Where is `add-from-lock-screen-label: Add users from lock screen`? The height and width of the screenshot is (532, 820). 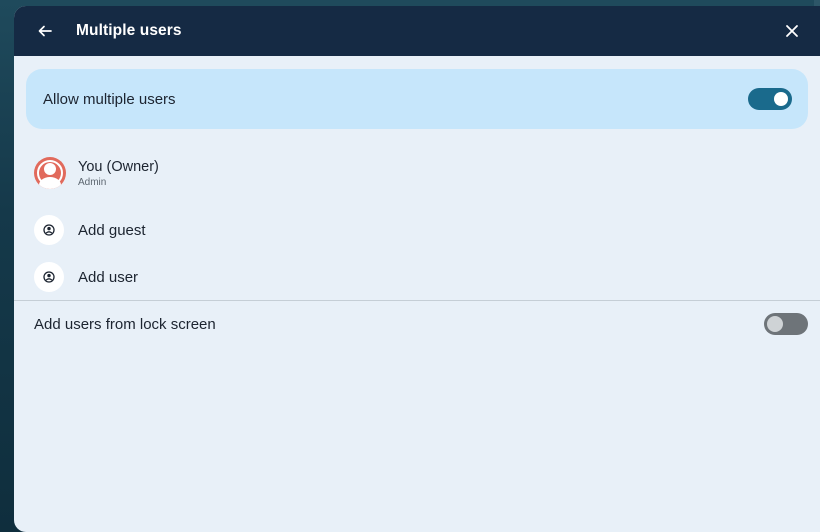
add-from-lock-screen-label: Add users from lock screen is located at coordinates (125, 324).